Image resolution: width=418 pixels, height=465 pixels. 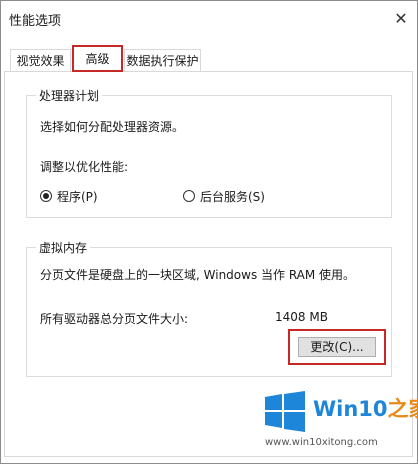 What do you see at coordinates (63, 247) in the screenshot?
I see `virtual-memory-group-title: 虚拟内存` at bounding box center [63, 247].